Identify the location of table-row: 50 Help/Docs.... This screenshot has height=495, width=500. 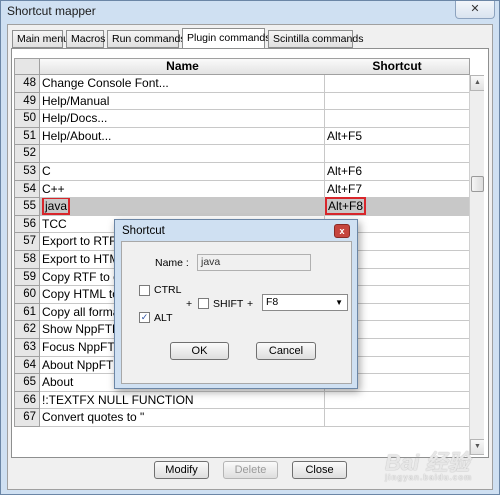
(249, 119).